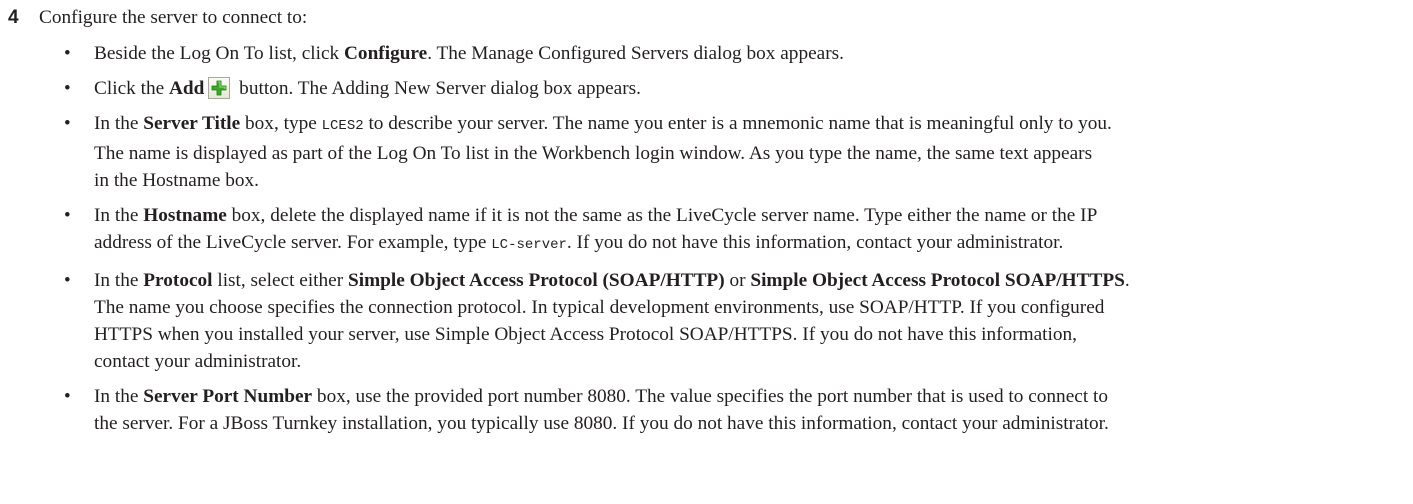 Image resolution: width=1413 pixels, height=504 pixels. What do you see at coordinates (176, 180) in the screenshot?
I see `text-line: in the Hostname box.` at bounding box center [176, 180].